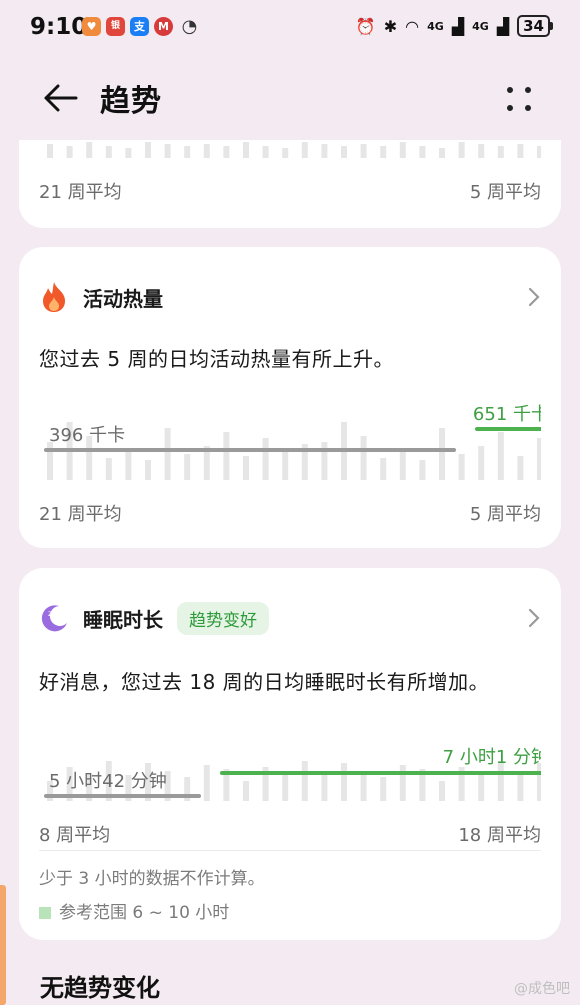 The height and width of the screenshot is (1005, 580). Describe the element at coordinates (152, 879) in the screenshot. I see `sleep-note: 少于 3 小时的数据不作计算。` at that location.